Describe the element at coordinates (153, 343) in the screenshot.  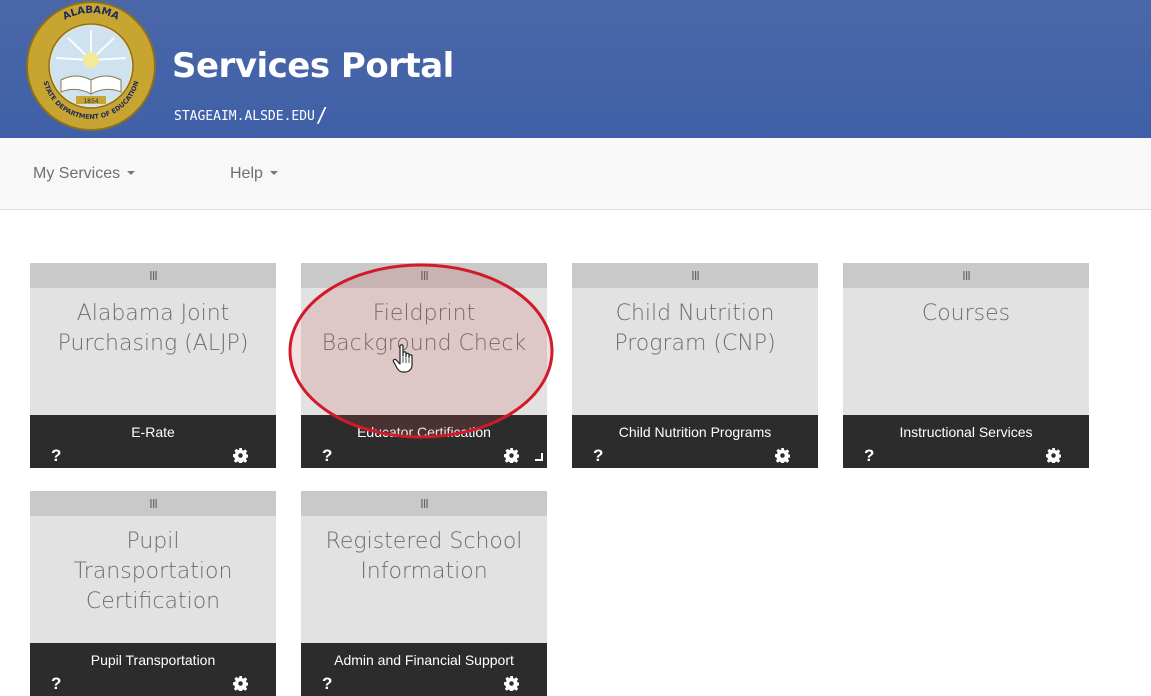
I see `tile-title-line: Purchasing (ALJP)` at that location.